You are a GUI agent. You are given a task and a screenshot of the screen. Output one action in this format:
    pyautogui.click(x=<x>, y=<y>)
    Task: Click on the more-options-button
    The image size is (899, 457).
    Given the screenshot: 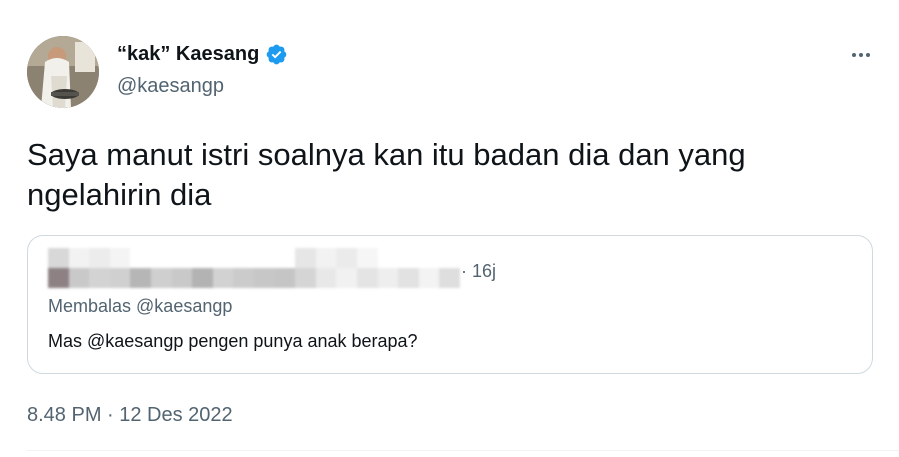 What is the action you would take?
    pyautogui.click(x=861, y=55)
    